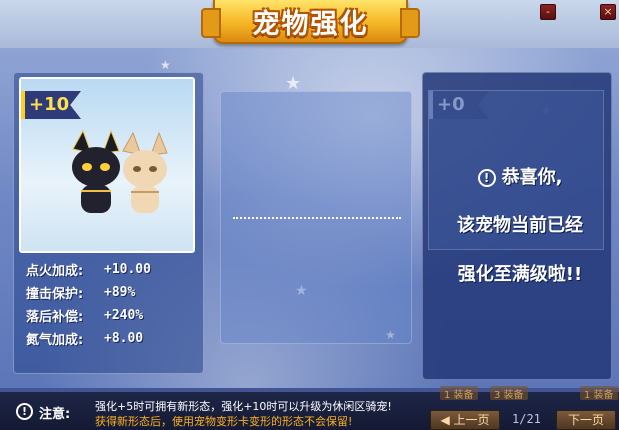  I want to click on stat-label: 氮气加成:, so click(55, 340).